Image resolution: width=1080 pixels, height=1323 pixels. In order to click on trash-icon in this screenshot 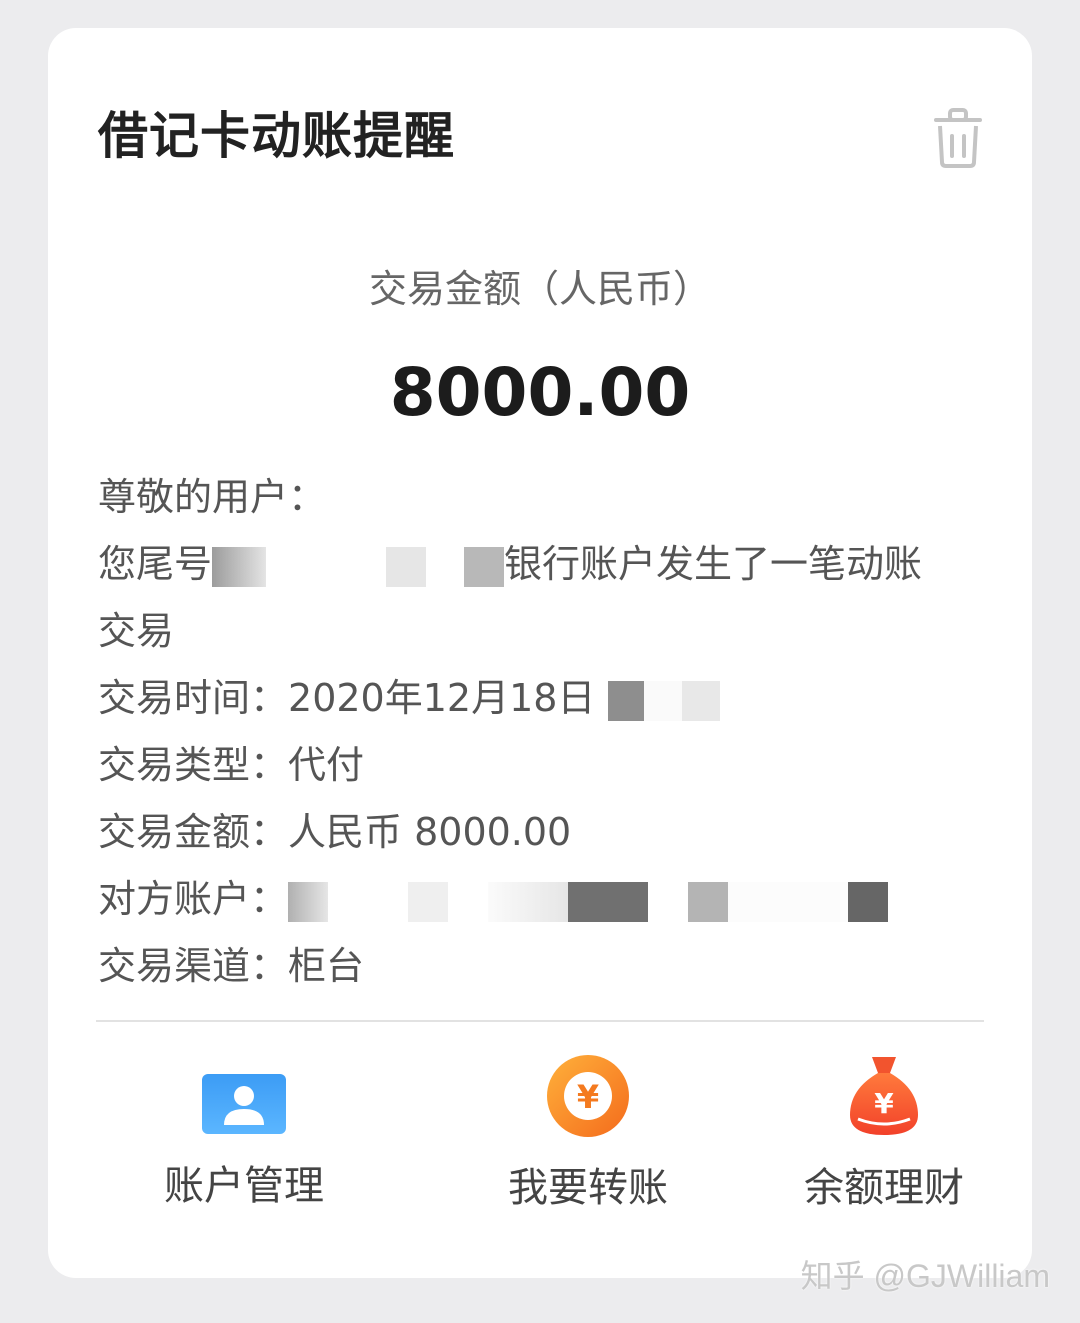, I will do `click(958, 138)`.